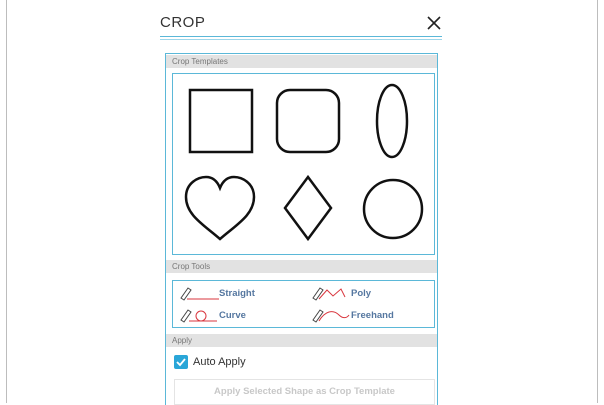 This screenshot has width=604, height=405. What do you see at coordinates (301, 27) in the screenshot?
I see `title-bar: CROP` at bounding box center [301, 27].